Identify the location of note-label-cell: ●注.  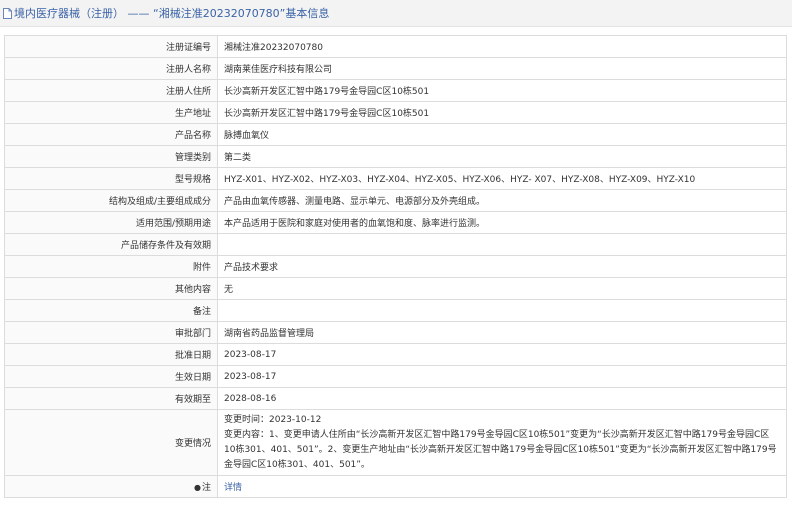
(111, 486).